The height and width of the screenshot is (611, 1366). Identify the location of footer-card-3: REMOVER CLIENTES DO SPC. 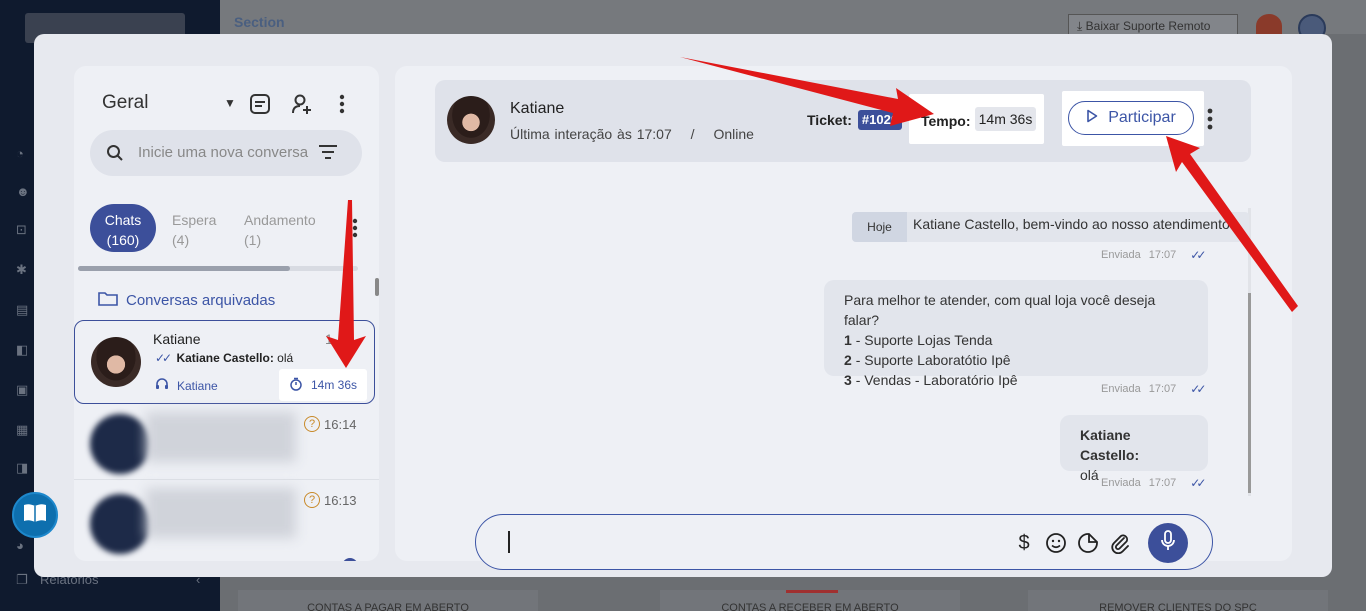
(1178, 600).